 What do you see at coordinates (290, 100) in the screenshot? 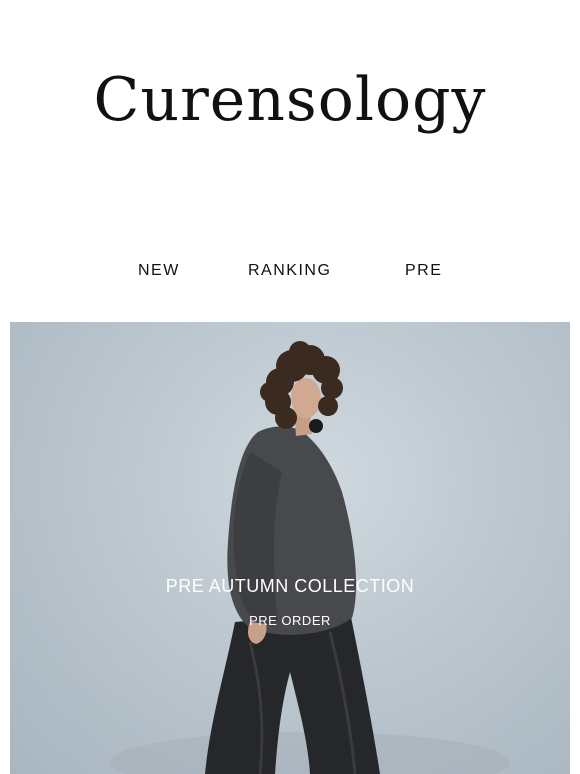
I see `brand-logo: Curensology` at bounding box center [290, 100].